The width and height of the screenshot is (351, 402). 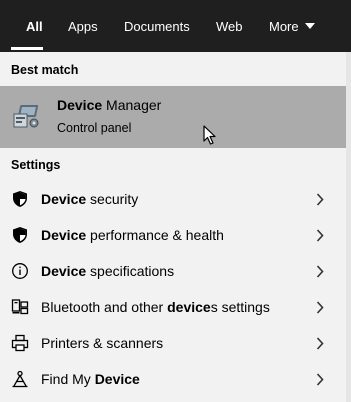 What do you see at coordinates (209, 135) in the screenshot?
I see `mouse-pointer-icon` at bounding box center [209, 135].